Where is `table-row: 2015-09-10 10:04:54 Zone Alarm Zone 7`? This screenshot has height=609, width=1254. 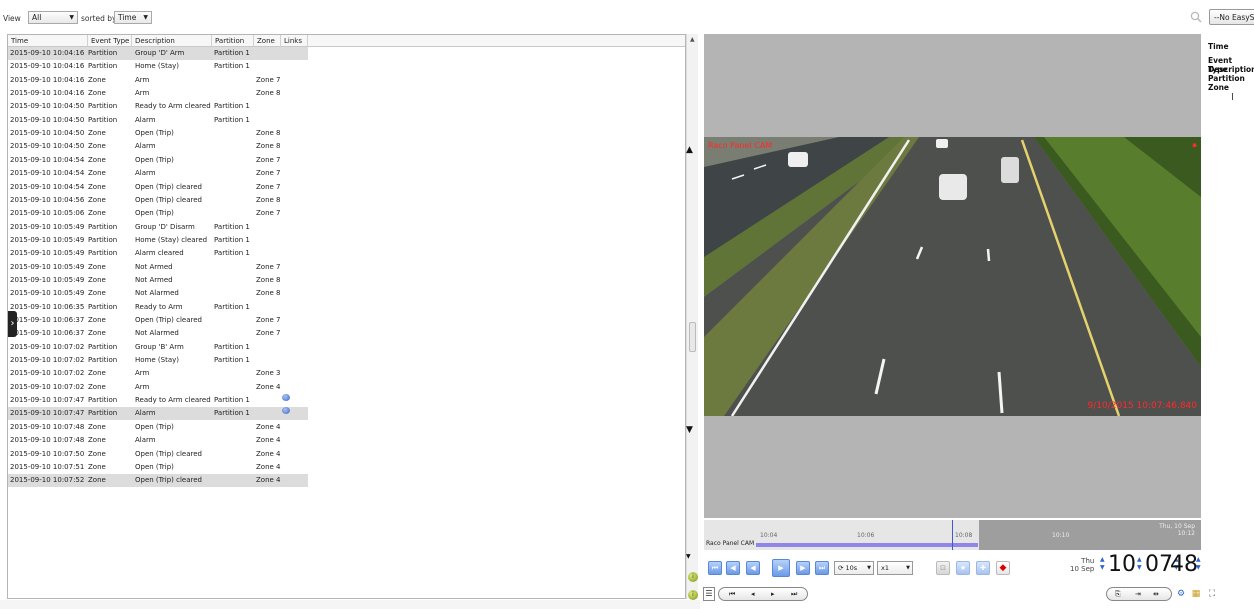
table-row: 2015-09-10 10:04:54 Zone Alarm Zone 7 is located at coordinates (158, 173).